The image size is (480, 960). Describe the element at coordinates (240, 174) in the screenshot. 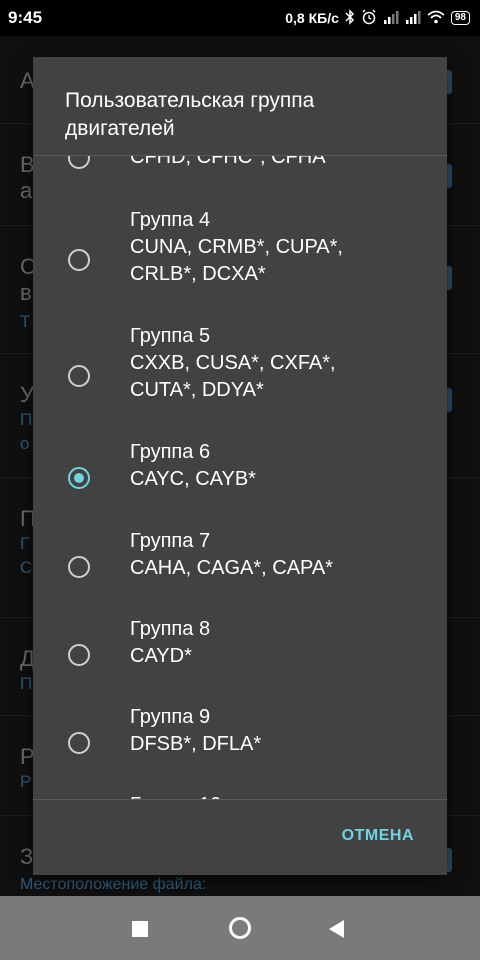

I see `engine-group-option: CFHD, CFHC*, CFHA*` at that location.